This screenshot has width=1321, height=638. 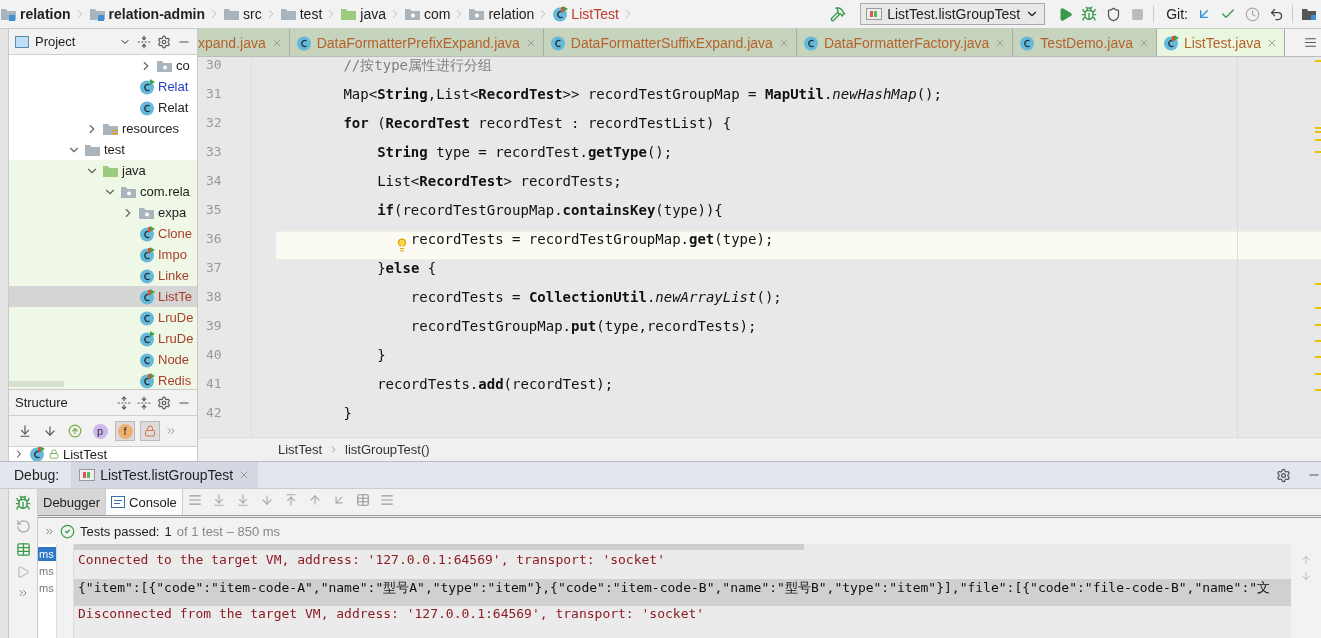 What do you see at coordinates (23, 526) in the screenshot?
I see `rerun-icon` at bounding box center [23, 526].